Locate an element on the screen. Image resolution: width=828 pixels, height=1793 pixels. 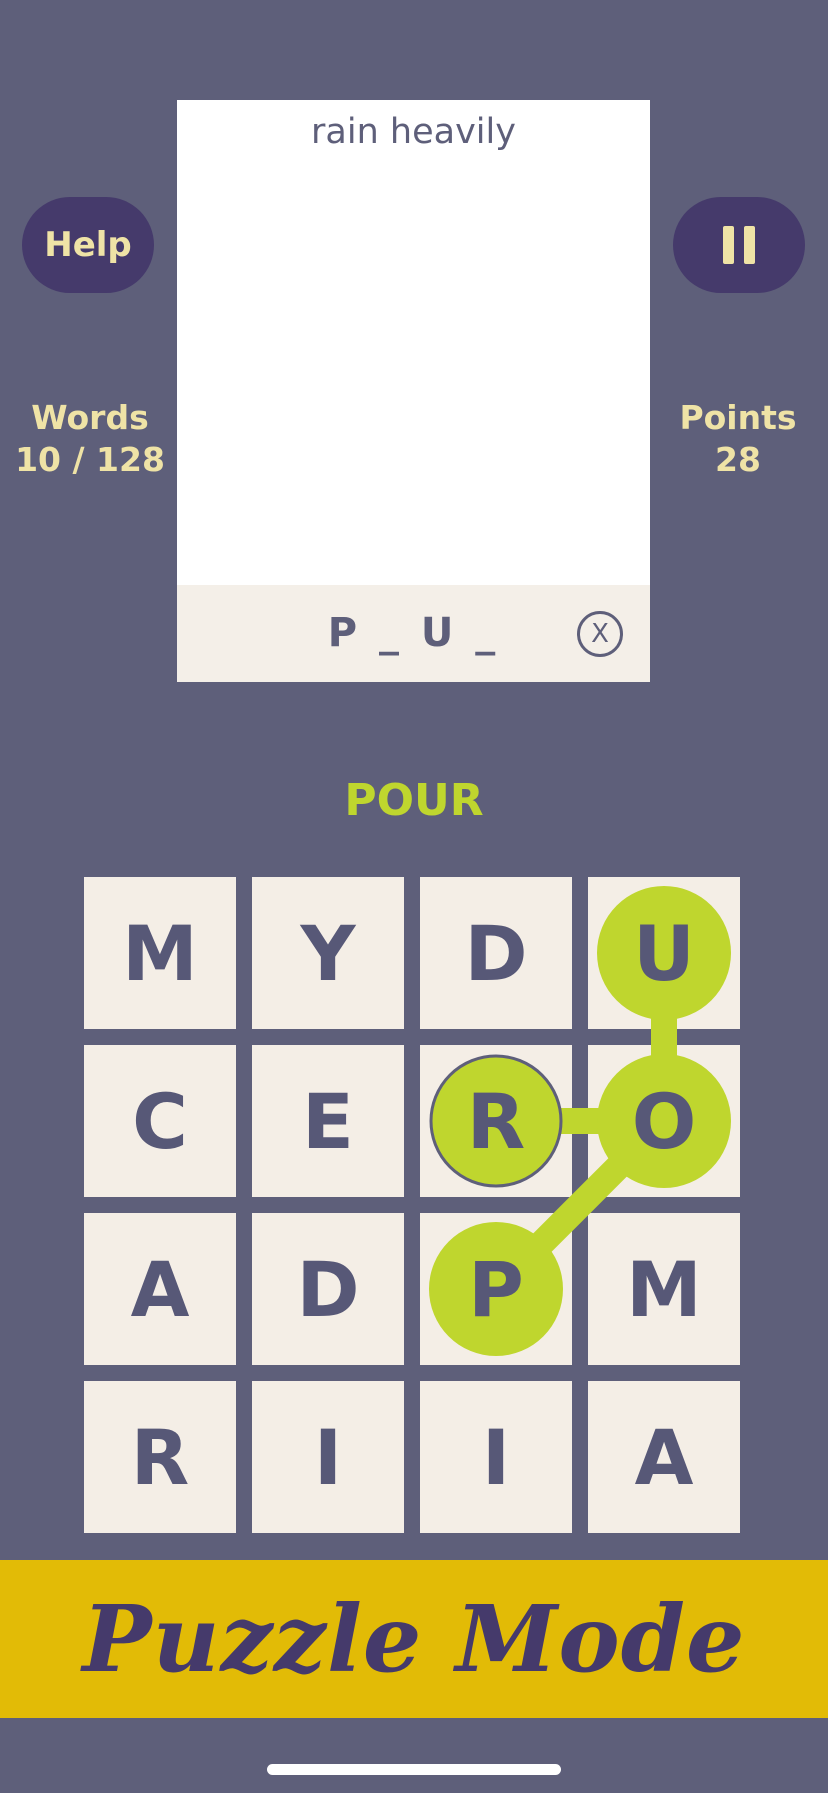
words-label: Words is located at coordinates (90, 417).